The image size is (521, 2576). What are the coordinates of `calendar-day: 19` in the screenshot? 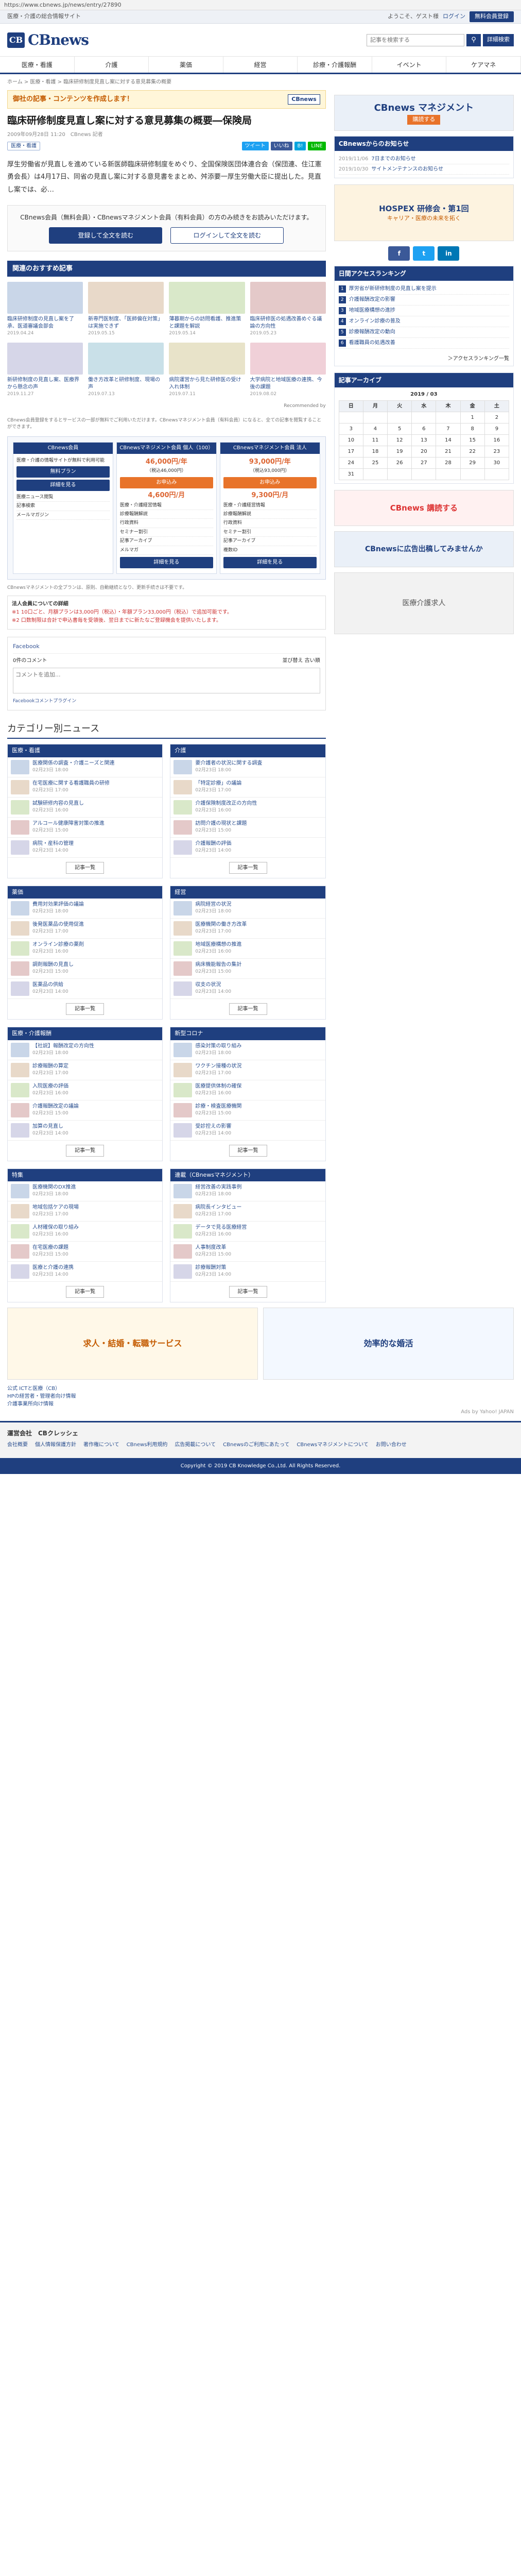 It's located at (399, 452).